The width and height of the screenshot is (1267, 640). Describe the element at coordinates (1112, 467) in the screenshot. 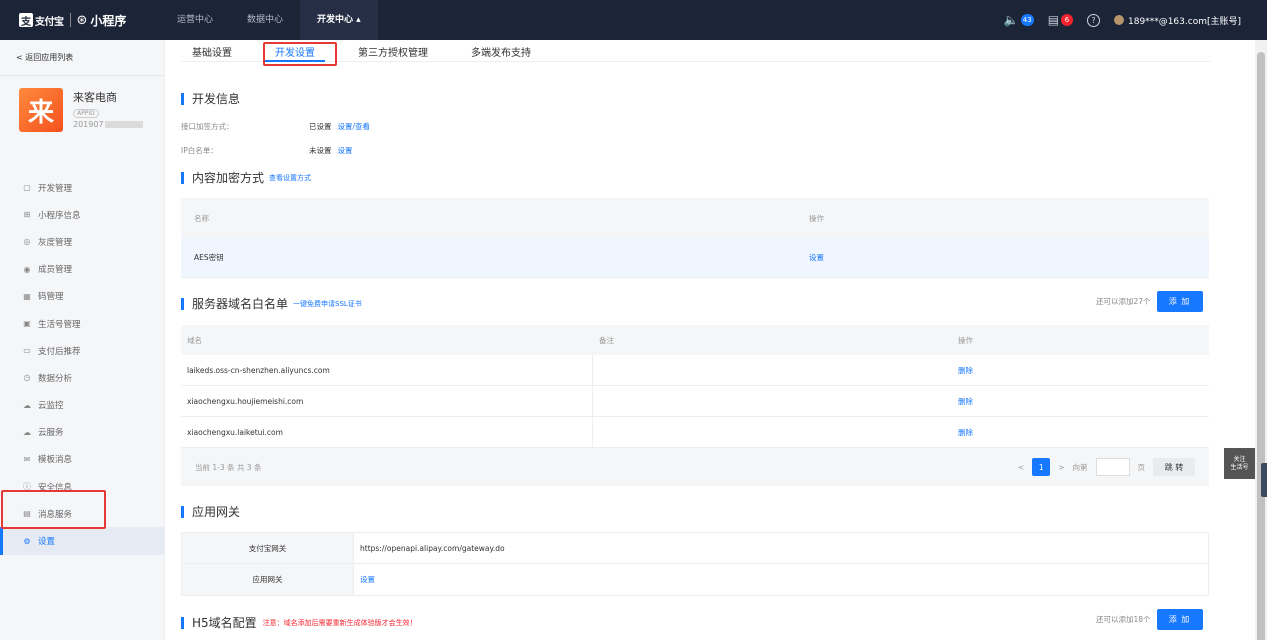

I see `goto-page-input` at that location.